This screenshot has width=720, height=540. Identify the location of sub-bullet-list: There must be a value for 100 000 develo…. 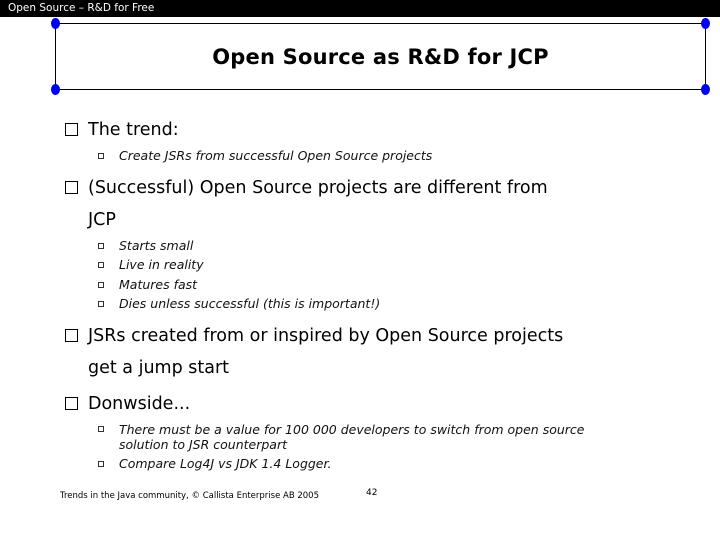
(389, 447).